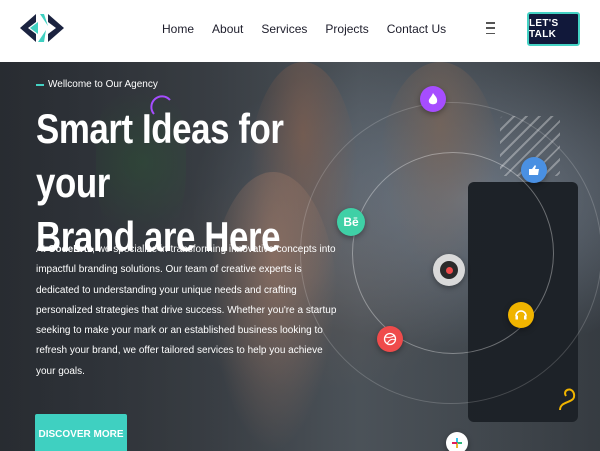 Image resolution: width=600 pixels, height=451 pixels. What do you see at coordinates (227, 29) in the screenshot?
I see `nav-about: About` at bounding box center [227, 29].